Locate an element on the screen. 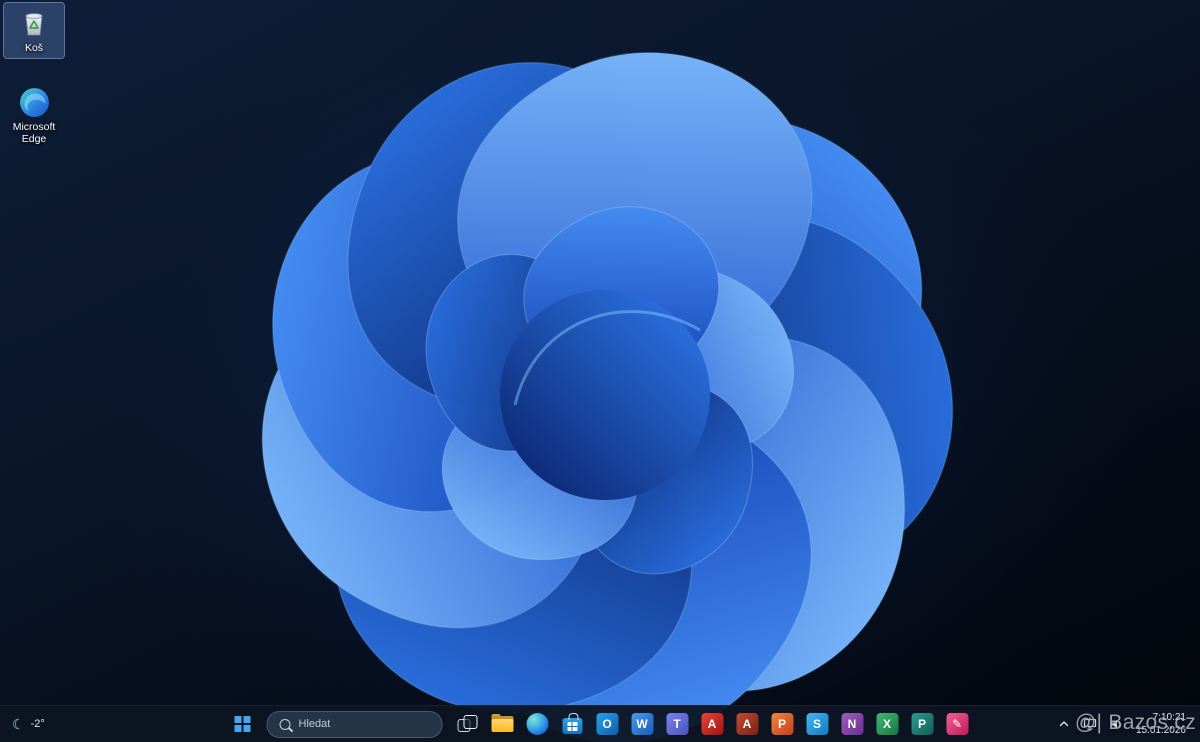 This screenshot has width=1200, height=742. desktop-icon-label: Microsoft Edge is located at coordinates (34, 133).